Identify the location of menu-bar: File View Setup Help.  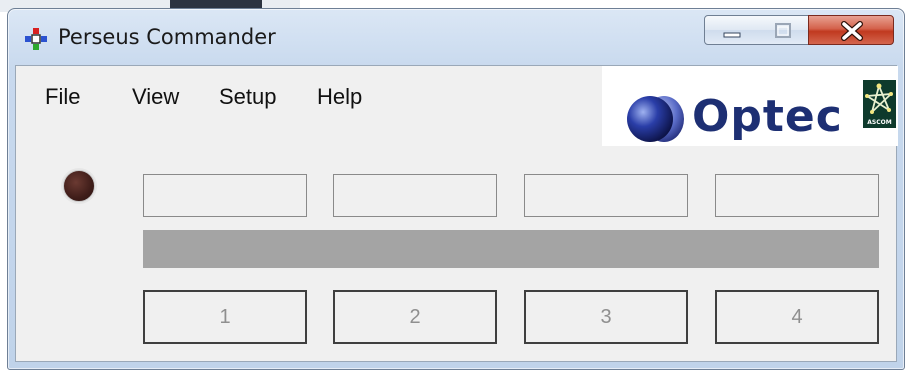
(309, 97).